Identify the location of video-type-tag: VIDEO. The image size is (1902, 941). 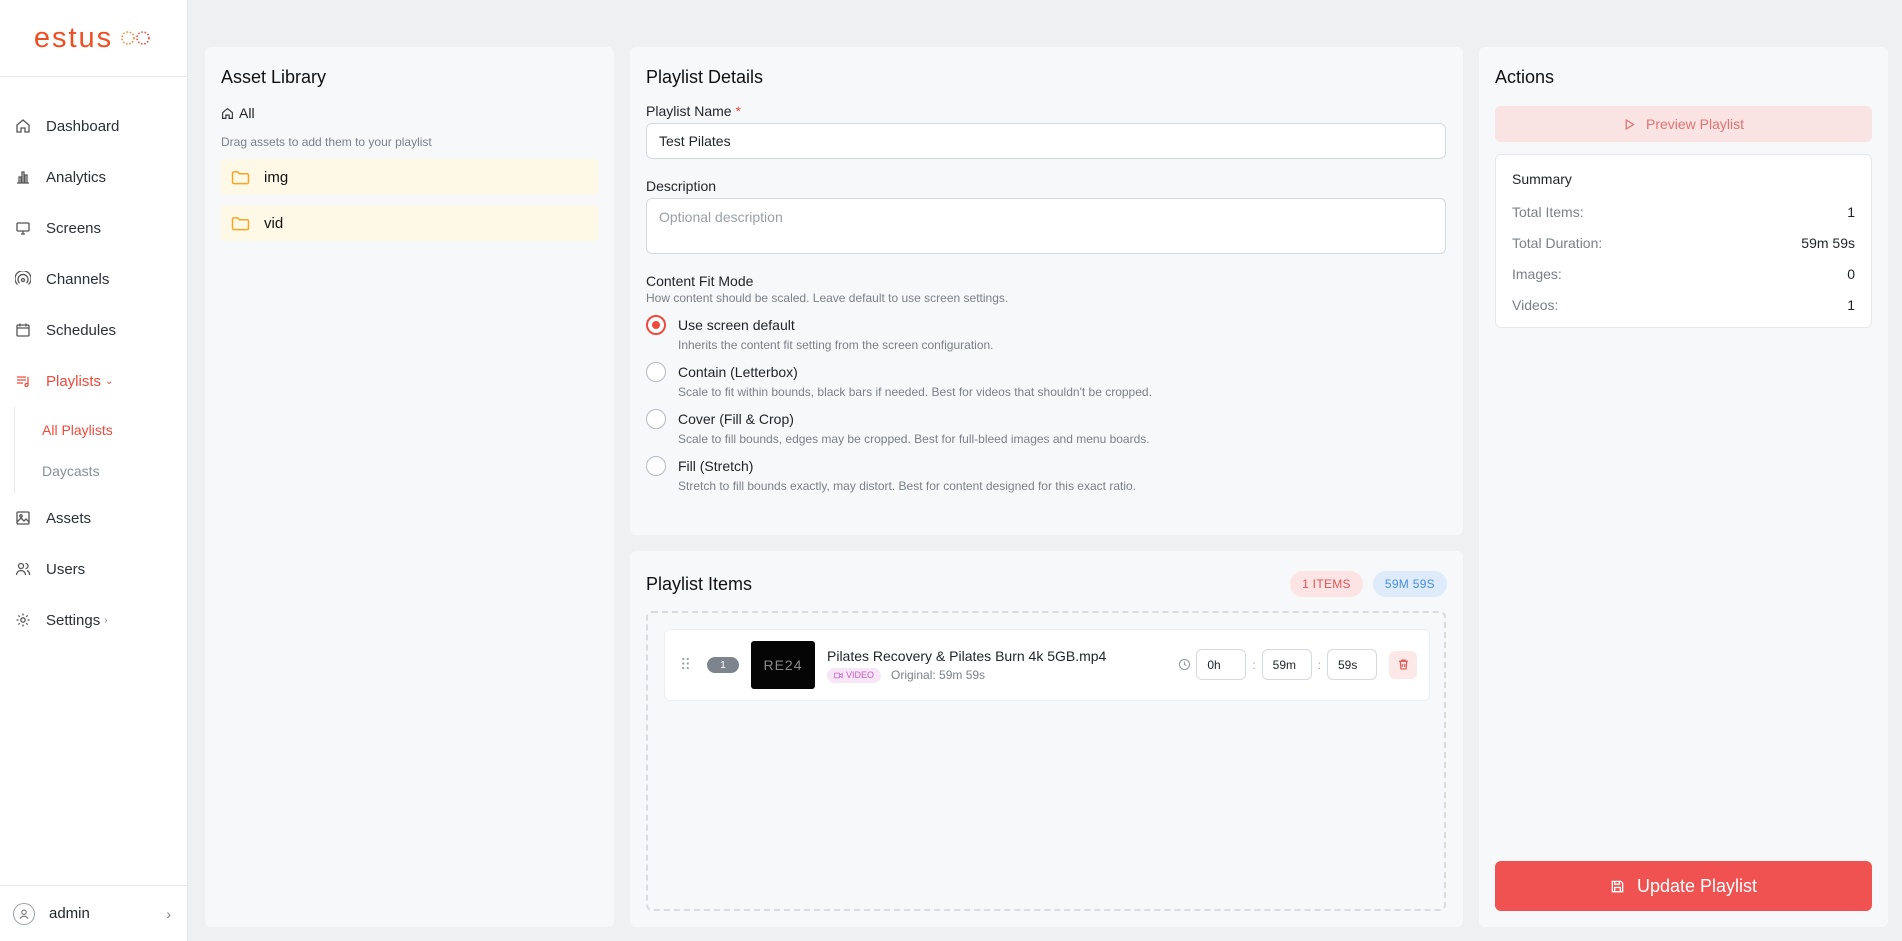
(854, 675).